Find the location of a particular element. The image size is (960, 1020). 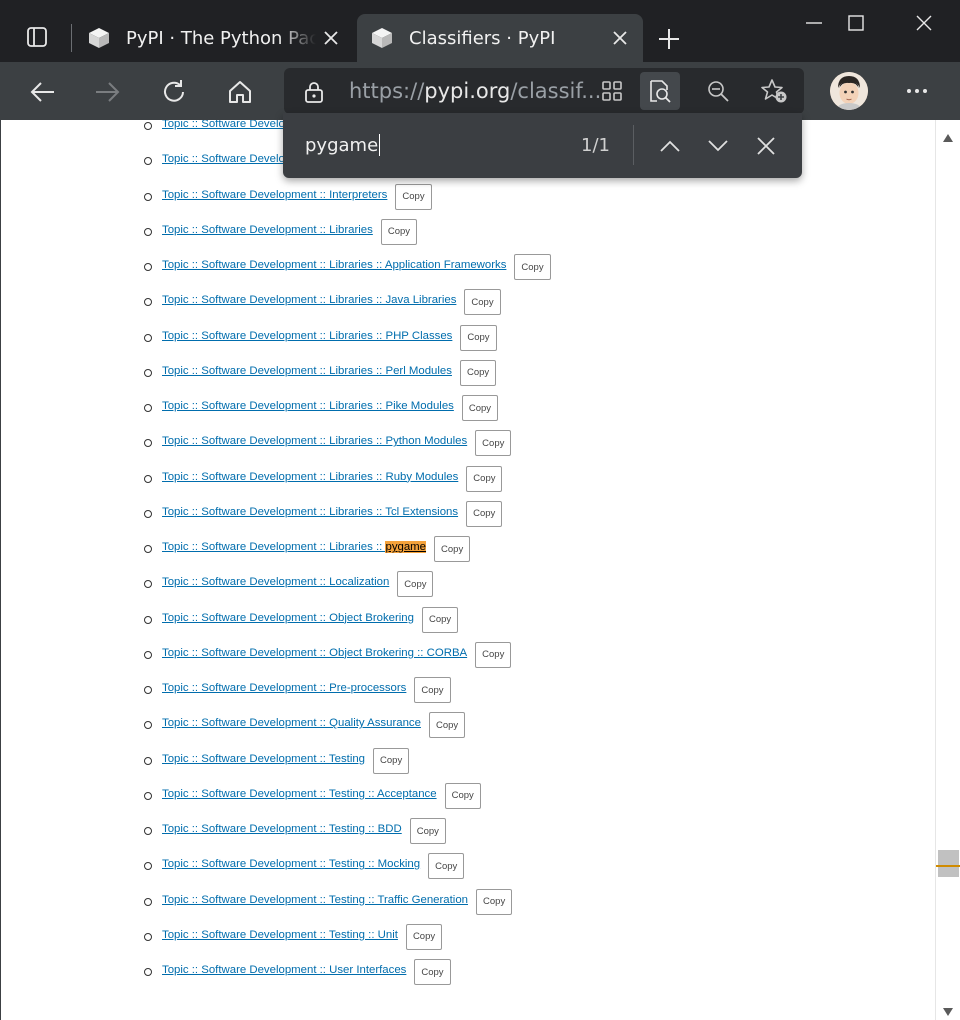

find-icon is located at coordinates (660, 91).